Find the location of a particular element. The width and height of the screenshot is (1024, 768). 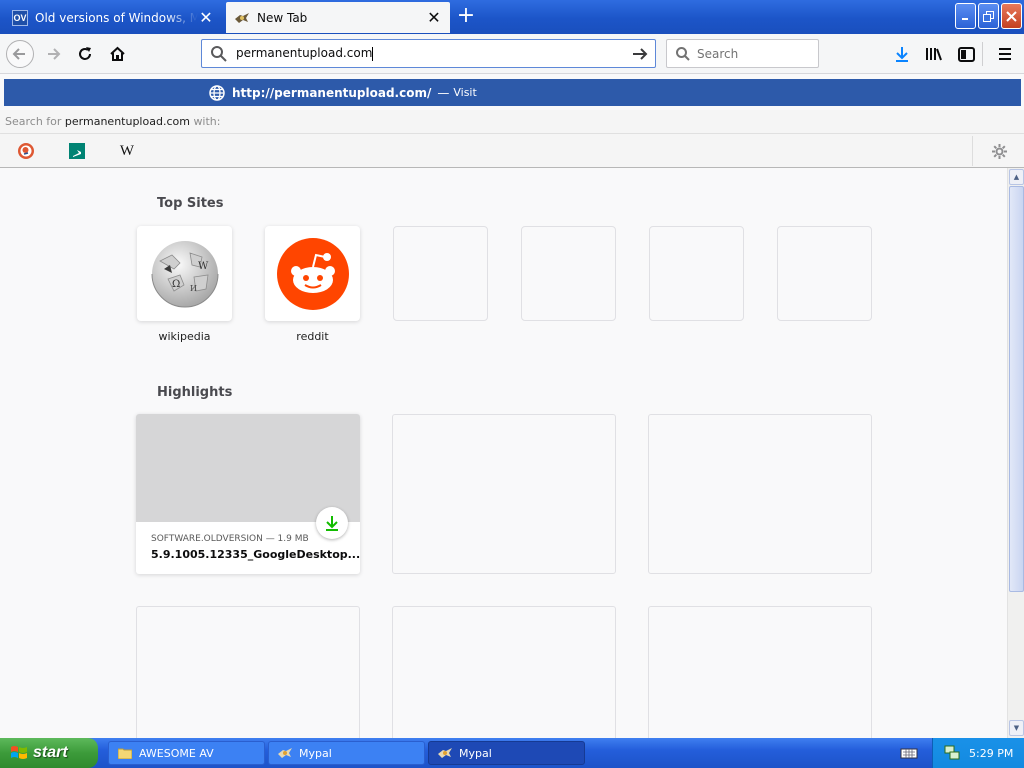

top-site-label: wikipedia is located at coordinates (184, 336).